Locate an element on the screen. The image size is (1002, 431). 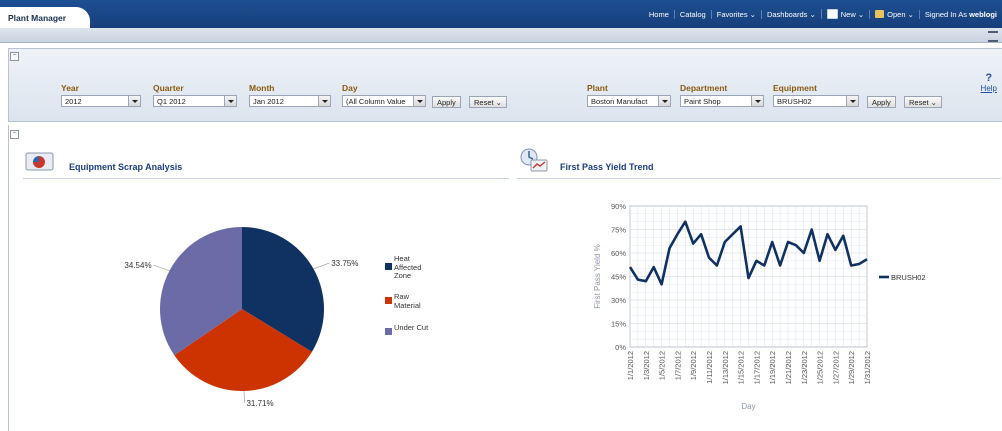
year-prompt: Year 2012 is located at coordinates (101, 95).